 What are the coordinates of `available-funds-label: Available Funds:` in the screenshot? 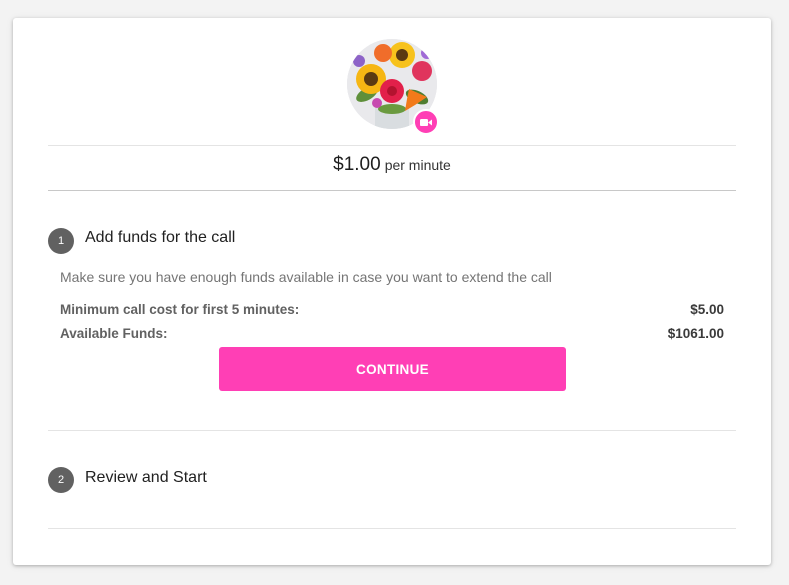 It's located at (114, 333).